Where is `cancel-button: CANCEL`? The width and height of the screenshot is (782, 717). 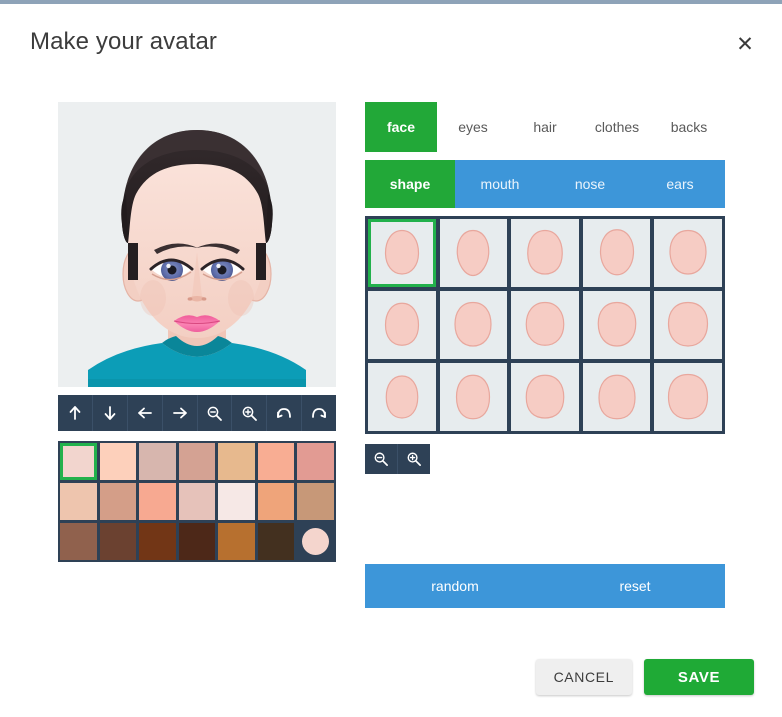
cancel-button: CANCEL is located at coordinates (583, 677).